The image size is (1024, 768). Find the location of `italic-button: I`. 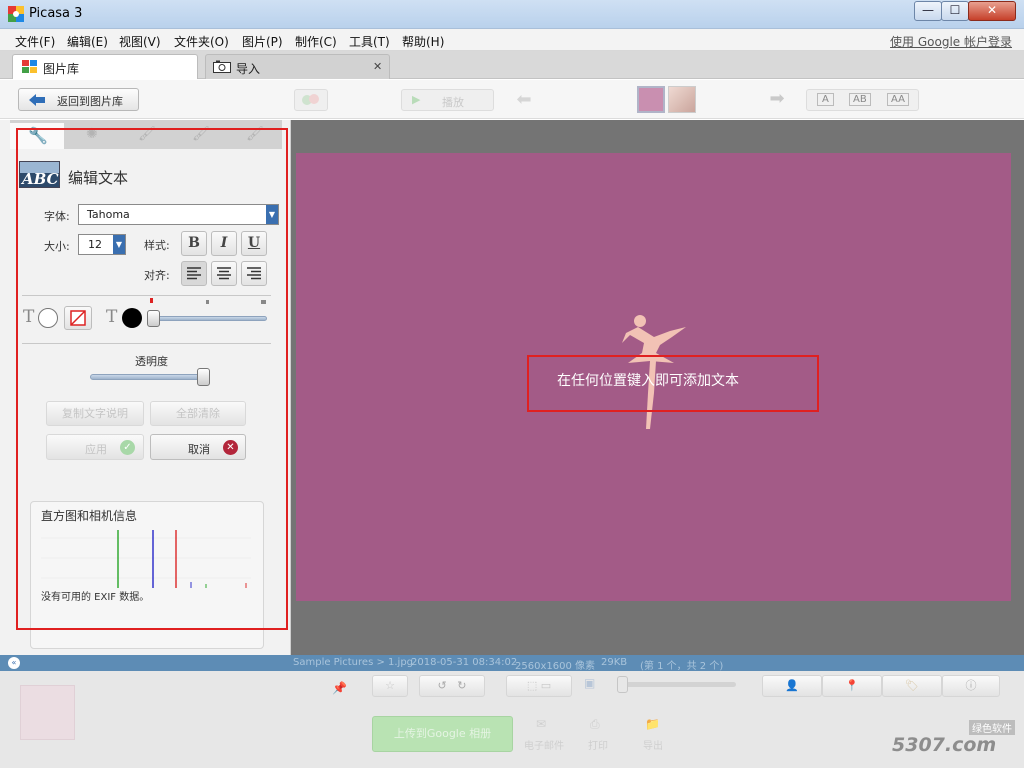

italic-button: I is located at coordinates (224, 243).